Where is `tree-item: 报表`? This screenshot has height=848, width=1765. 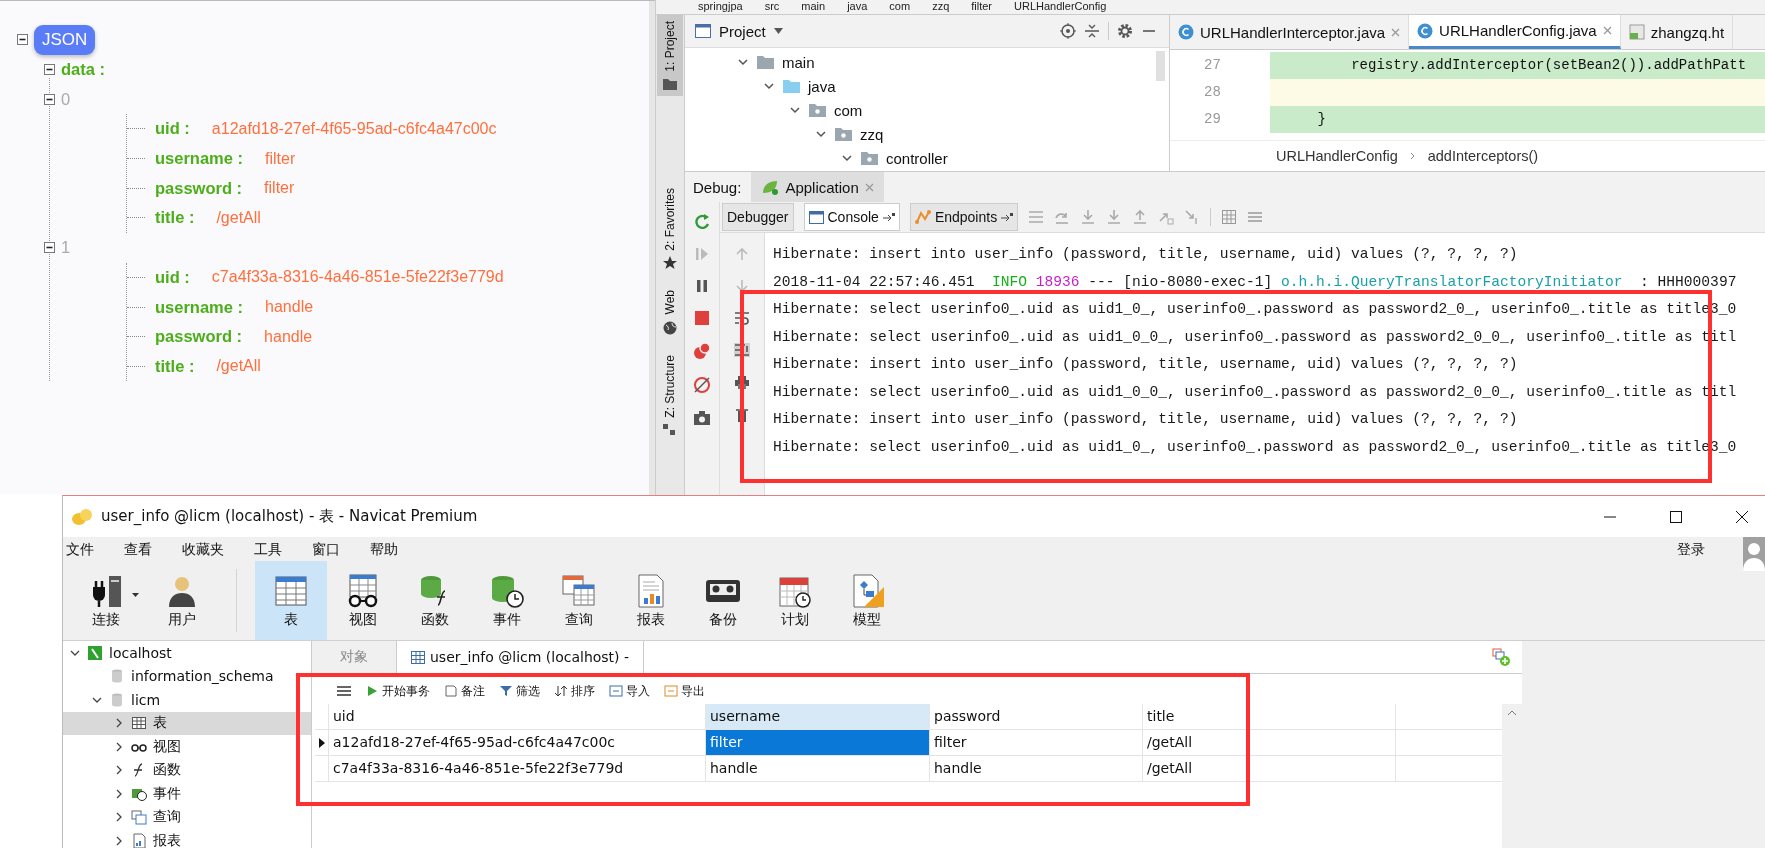
tree-item: 报表 is located at coordinates (187, 838).